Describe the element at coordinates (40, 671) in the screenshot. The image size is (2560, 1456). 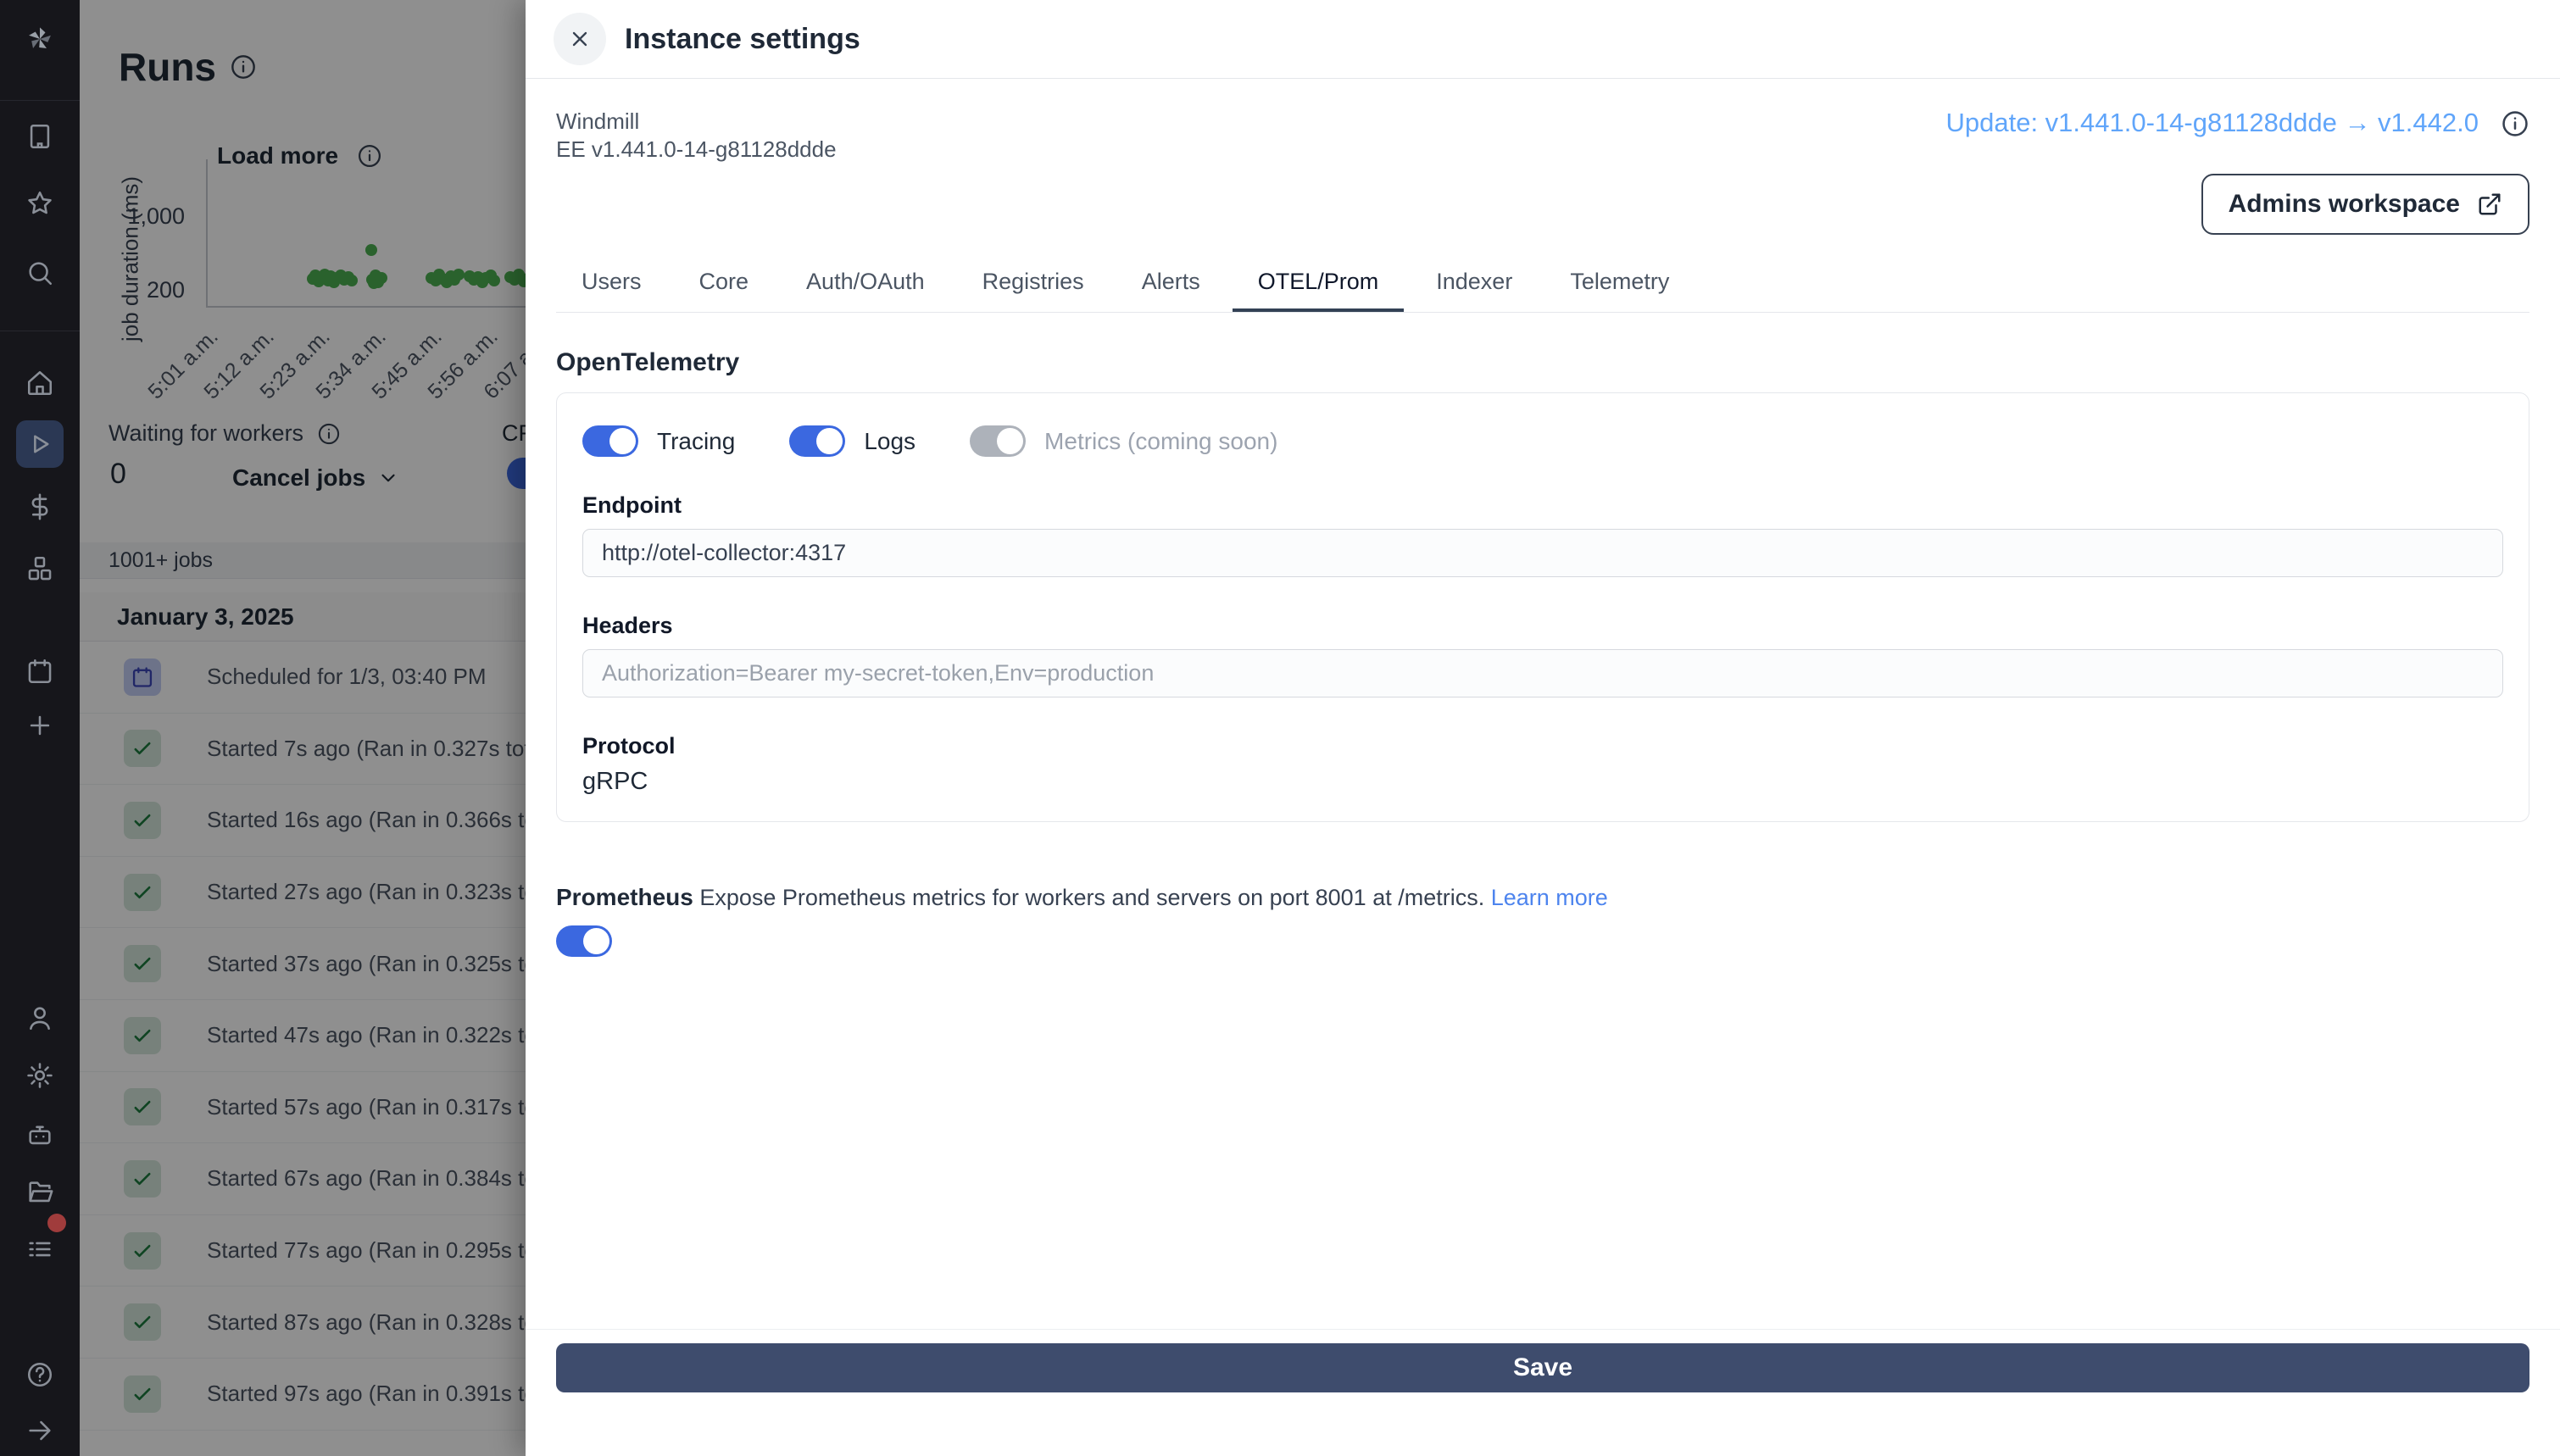
I see `calendar-icon` at that location.